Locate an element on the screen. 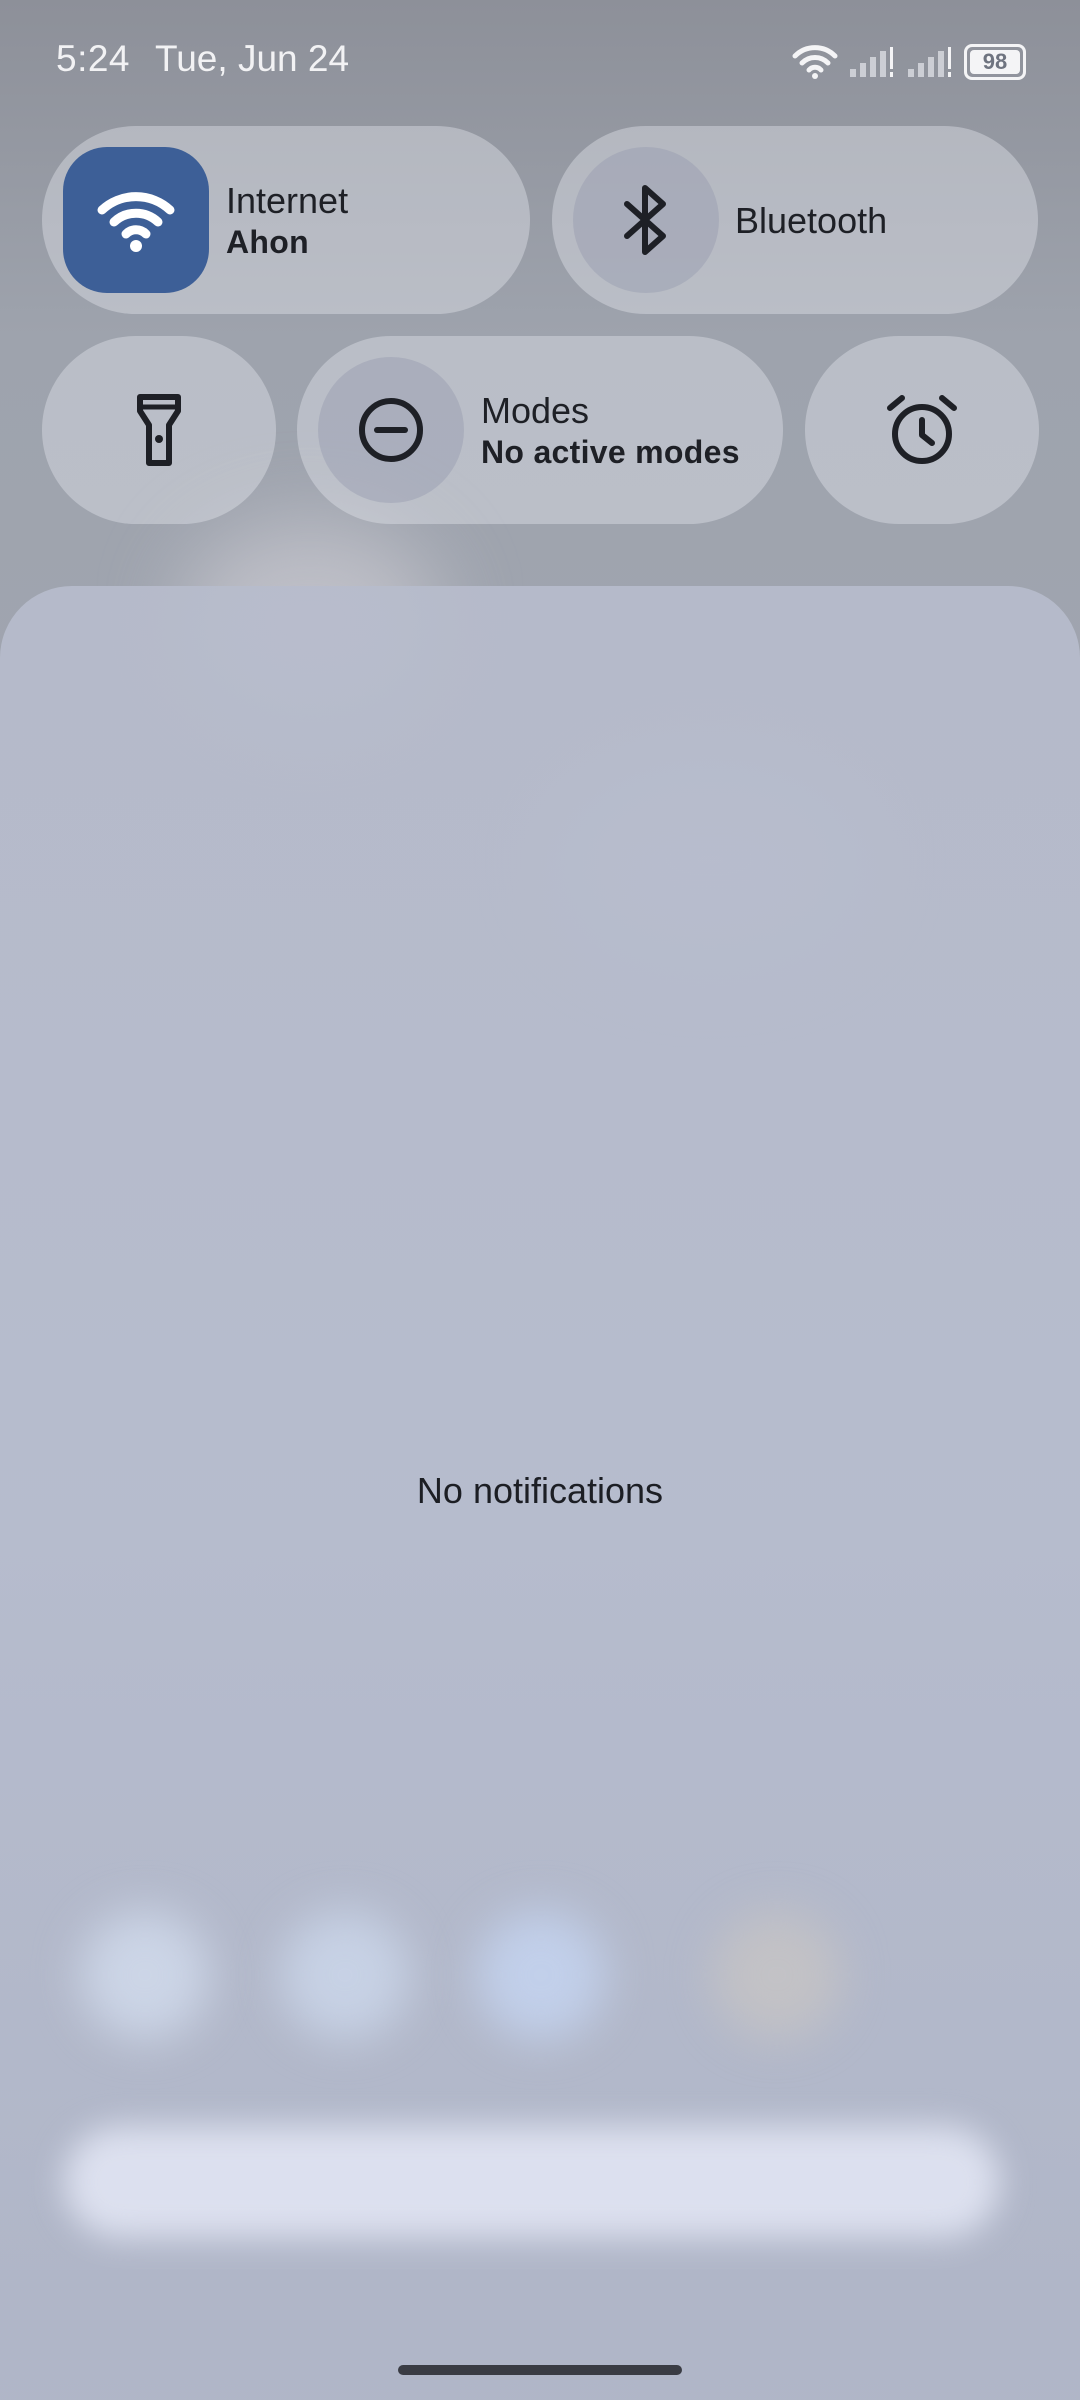 The height and width of the screenshot is (2400, 1080). flashlight-icon is located at coordinates (159, 430).